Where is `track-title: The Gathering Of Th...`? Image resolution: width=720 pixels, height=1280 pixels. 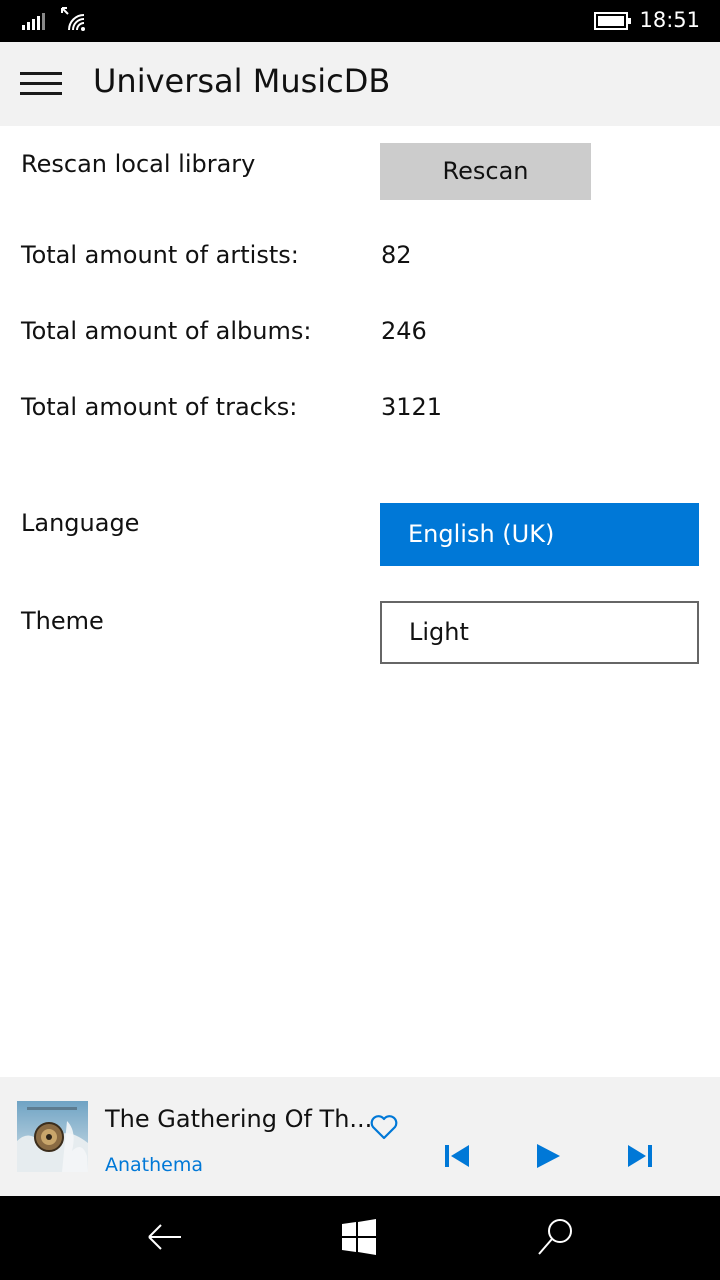 track-title: The Gathering Of Th... is located at coordinates (238, 1119).